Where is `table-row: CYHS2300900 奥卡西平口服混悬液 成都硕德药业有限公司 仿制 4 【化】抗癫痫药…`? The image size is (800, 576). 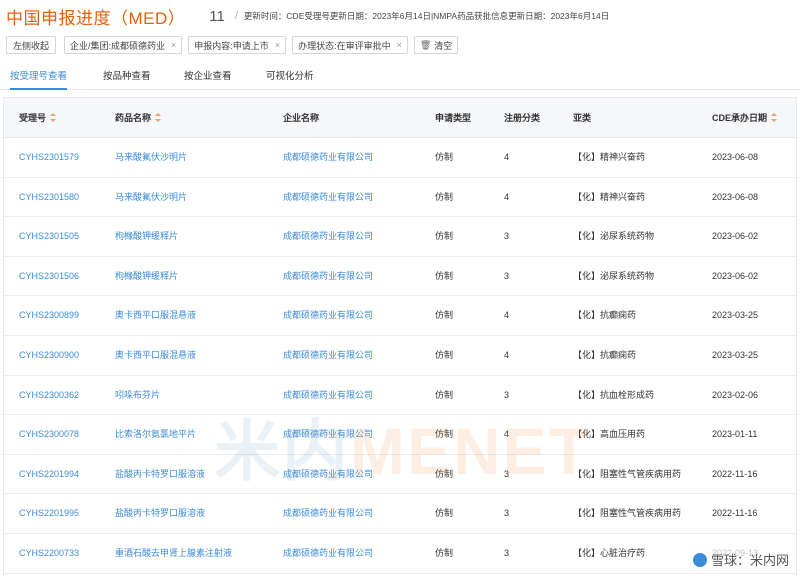
table-row: CYHS2300900 奥卡西平口服混悬液 成都硕德药业有限公司 仿制 4 【化】抗癫痫药… is located at coordinates (400, 356).